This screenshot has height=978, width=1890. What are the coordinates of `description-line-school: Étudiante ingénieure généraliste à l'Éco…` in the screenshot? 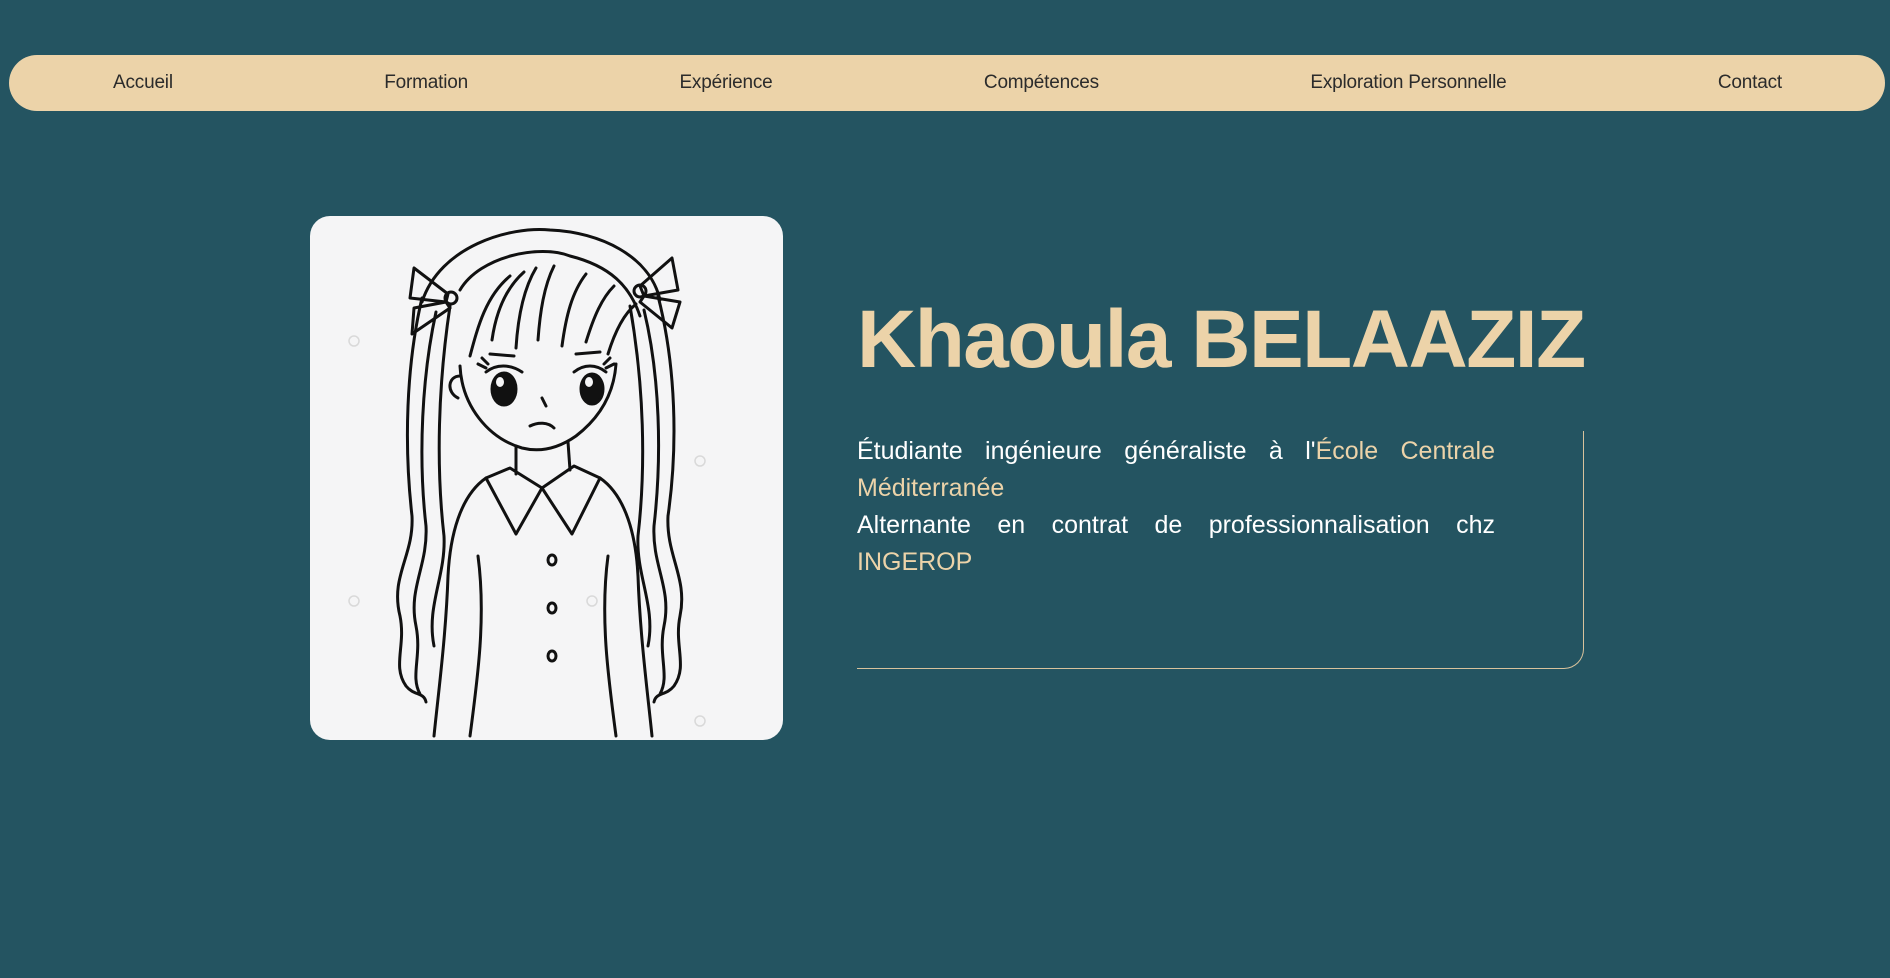 It's located at (1176, 470).